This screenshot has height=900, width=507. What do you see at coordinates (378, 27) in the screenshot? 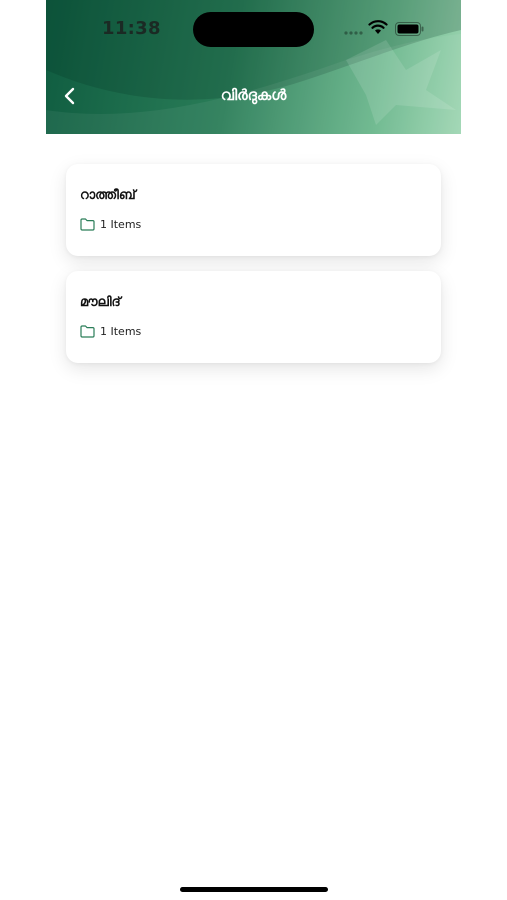
I see `wifi-icon` at bounding box center [378, 27].